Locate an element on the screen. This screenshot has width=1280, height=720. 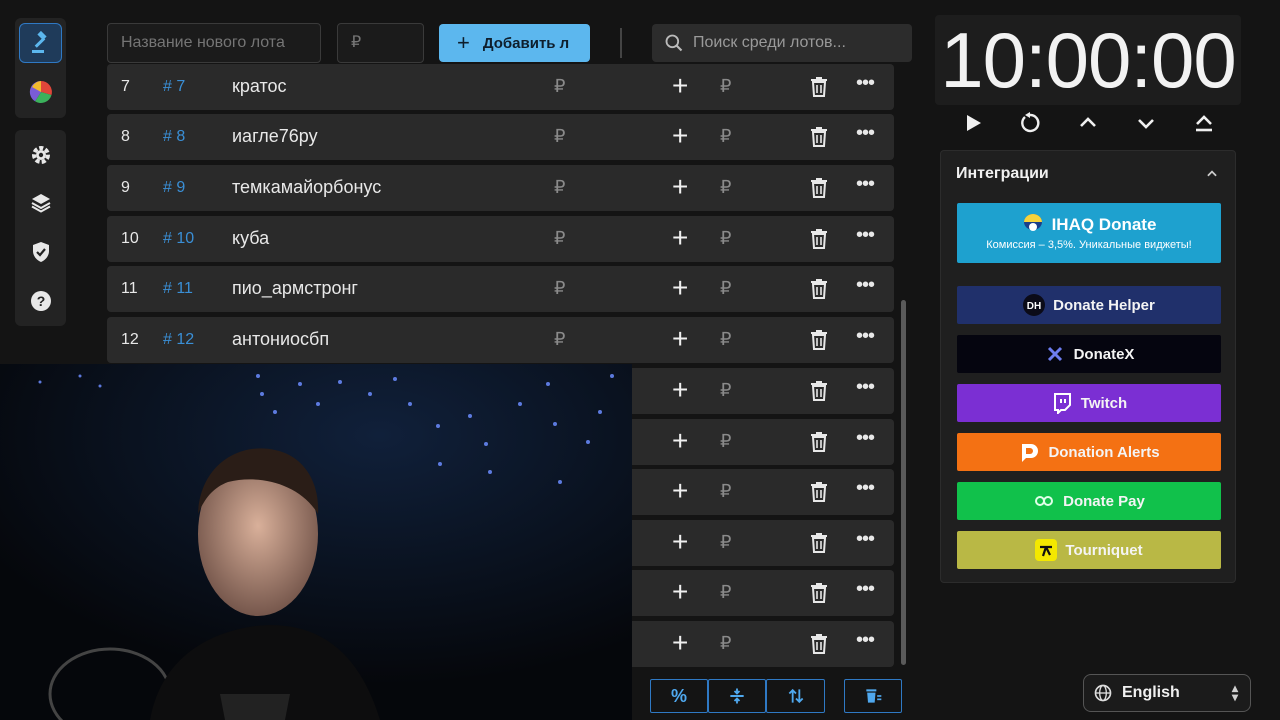
lot-name: куба is located at coordinates (250, 238).